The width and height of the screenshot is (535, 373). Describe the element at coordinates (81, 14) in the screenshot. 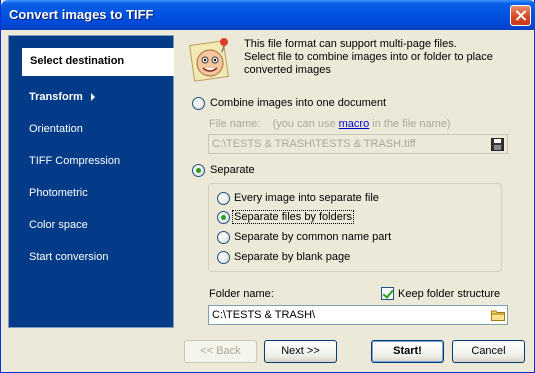

I see `window-title: Convert images to TIFF` at that location.